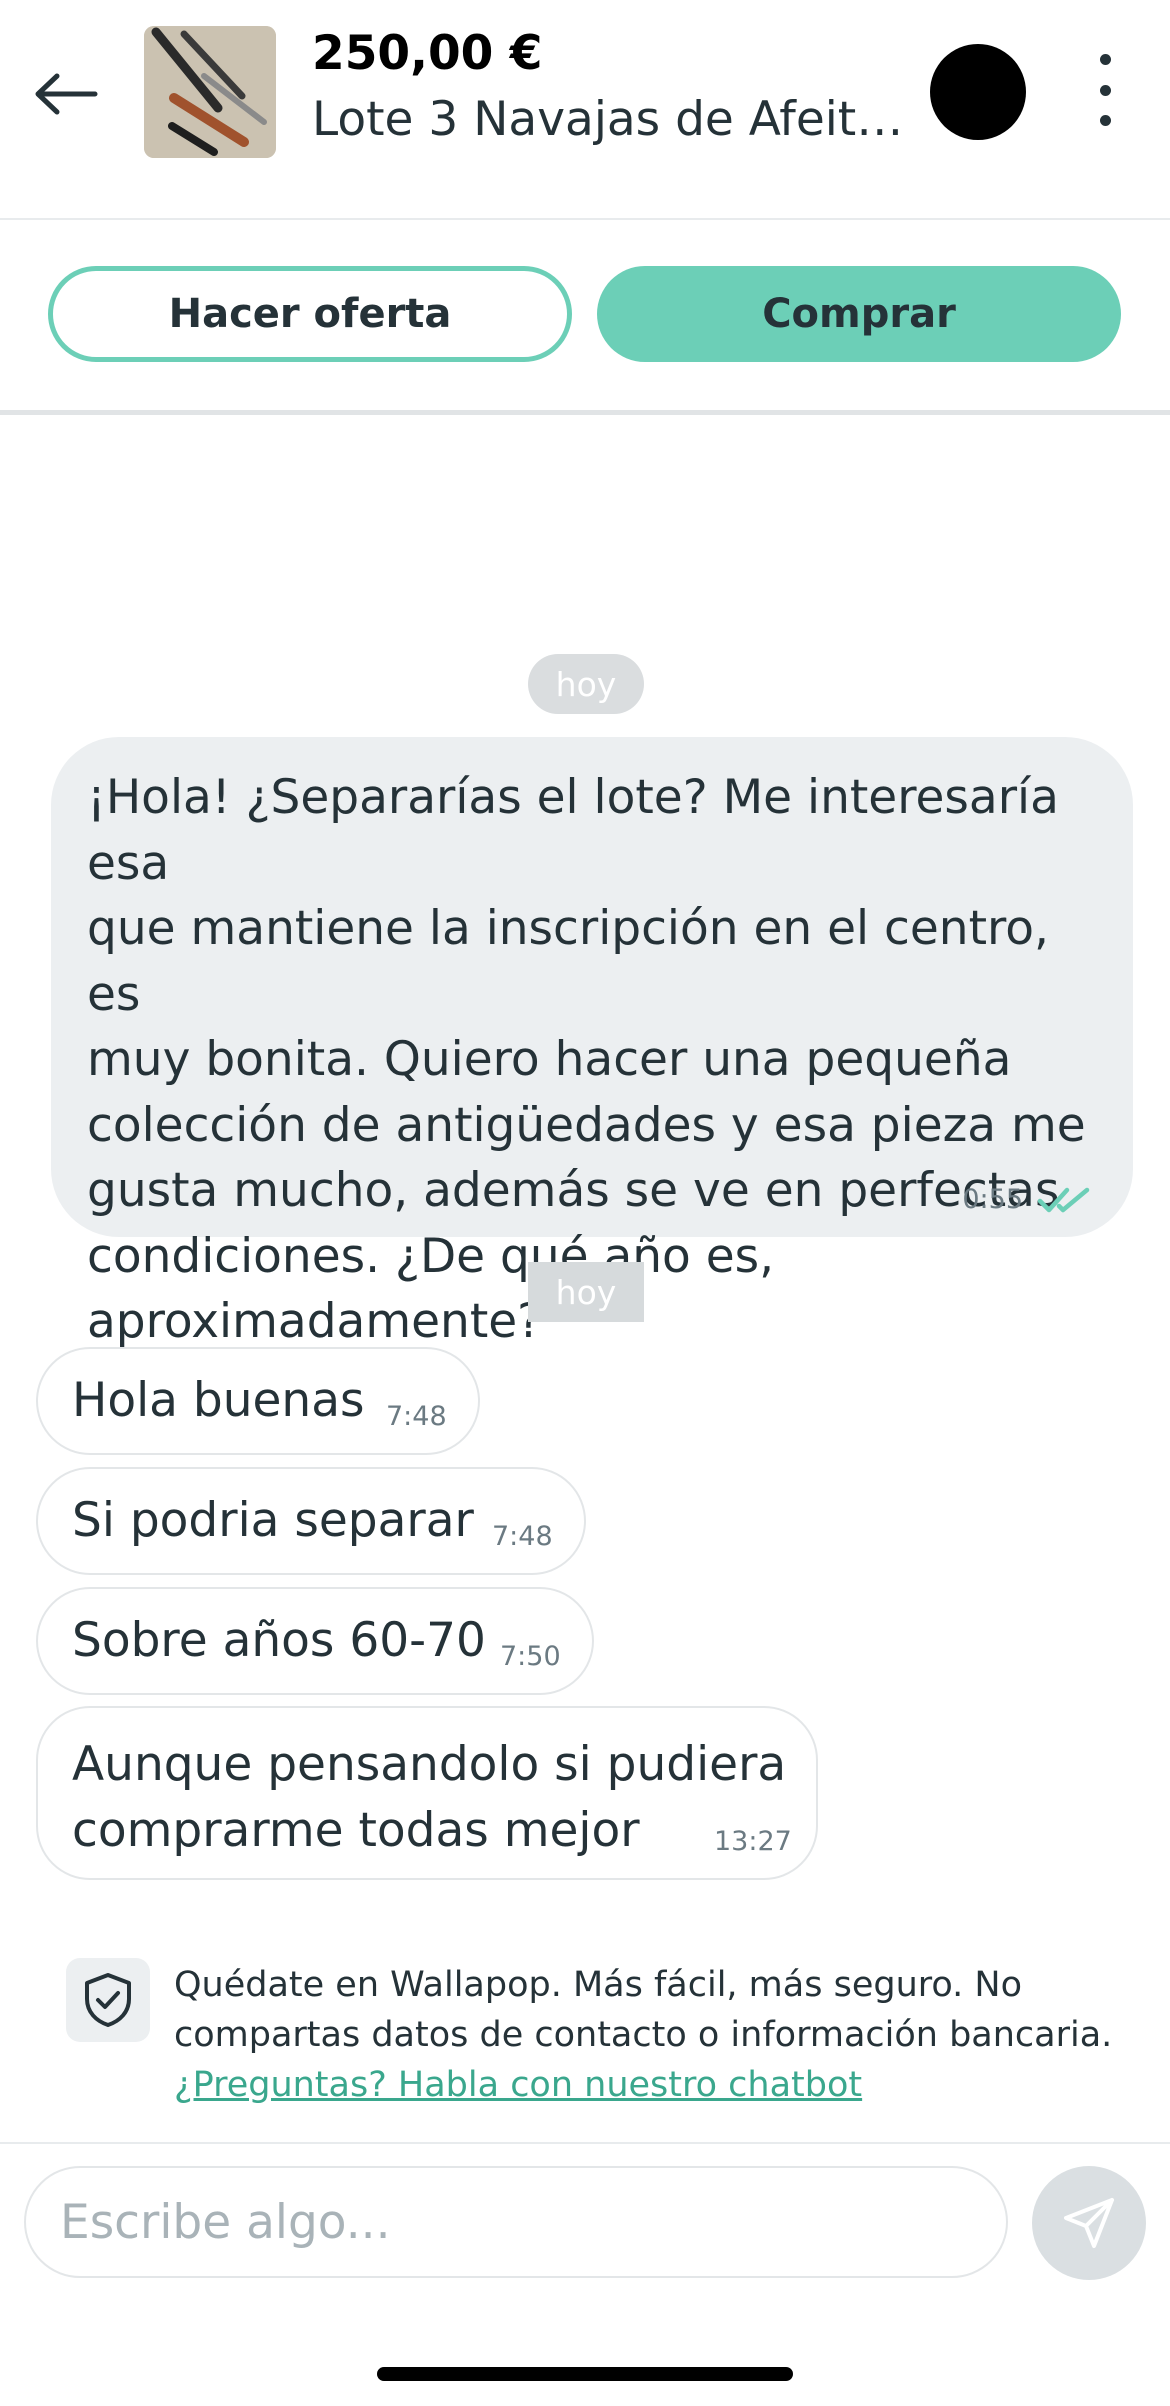 The width and height of the screenshot is (1170, 2406). What do you see at coordinates (753, 1841) in the screenshot?
I see `message-time: 13:27` at bounding box center [753, 1841].